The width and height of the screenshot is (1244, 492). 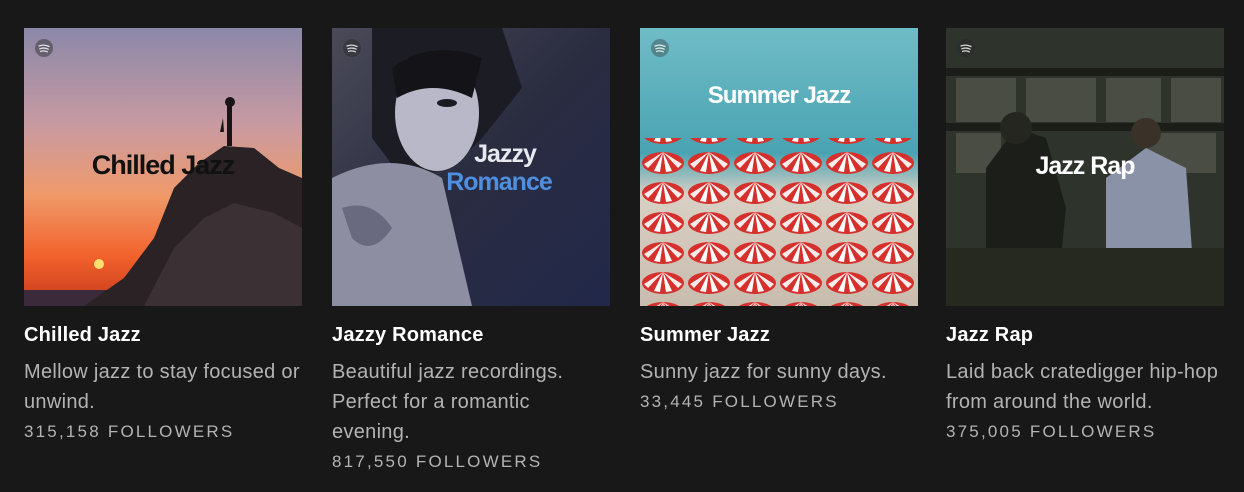 I want to click on followers-count: 315,158 FOLLOWERS, so click(x=163, y=432).